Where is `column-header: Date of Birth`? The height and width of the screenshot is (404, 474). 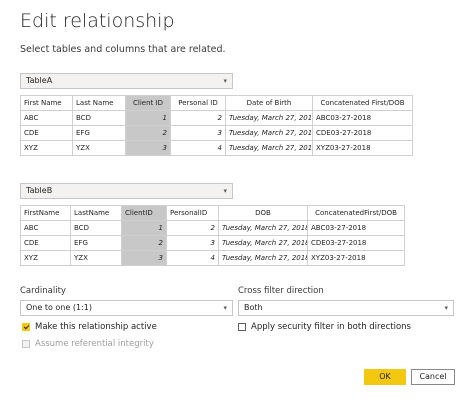
column-header: Date of Birth is located at coordinates (269, 103).